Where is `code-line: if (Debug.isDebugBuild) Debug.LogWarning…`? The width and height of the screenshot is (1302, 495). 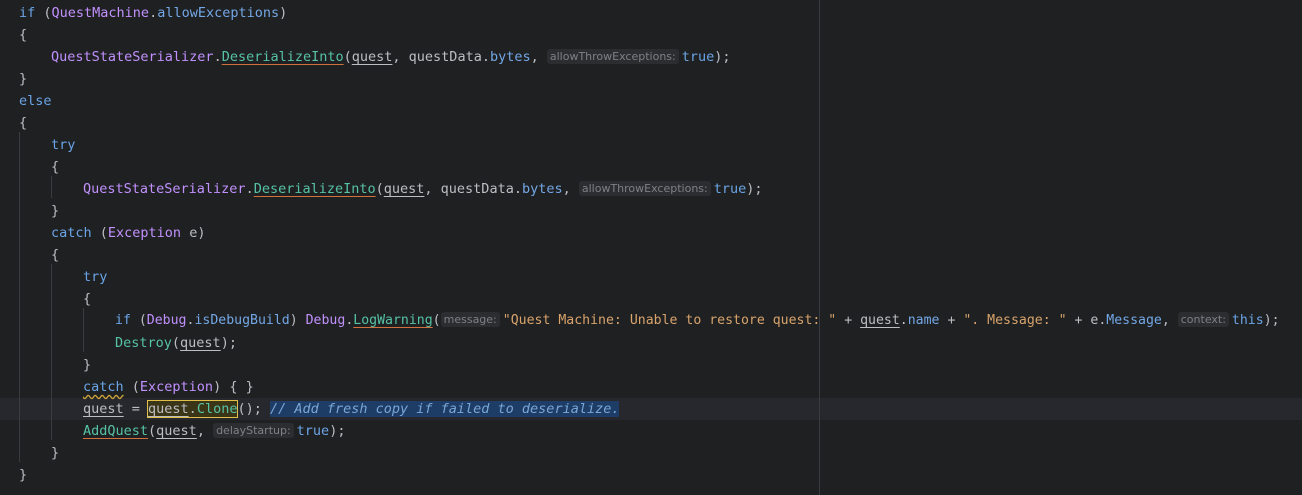
code-line: if (Debug.isDebugBuild) Debug.LogWarning… is located at coordinates (697, 321).